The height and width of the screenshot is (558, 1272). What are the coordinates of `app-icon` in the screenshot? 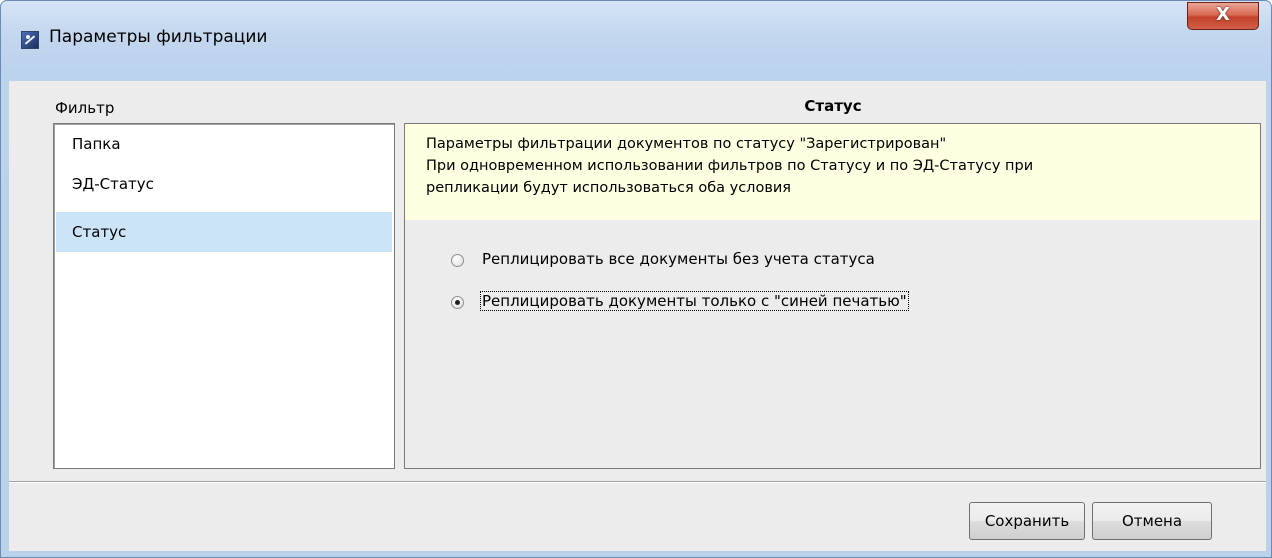 It's located at (30, 40).